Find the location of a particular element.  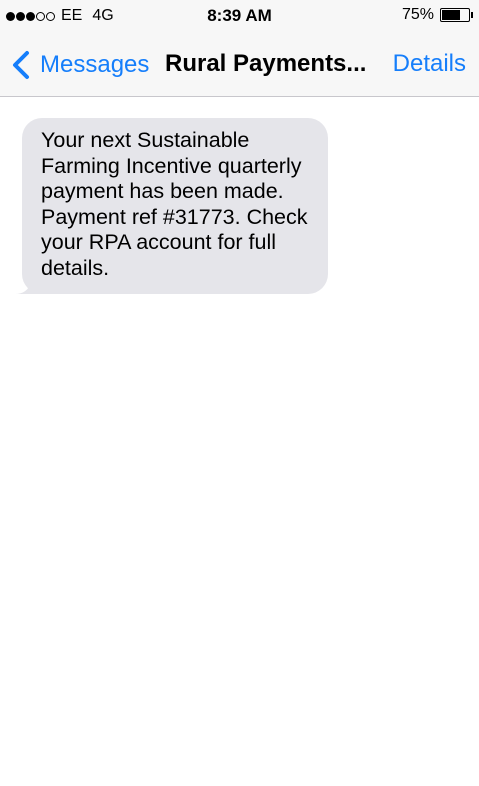

battery-tip is located at coordinates (472, 15).